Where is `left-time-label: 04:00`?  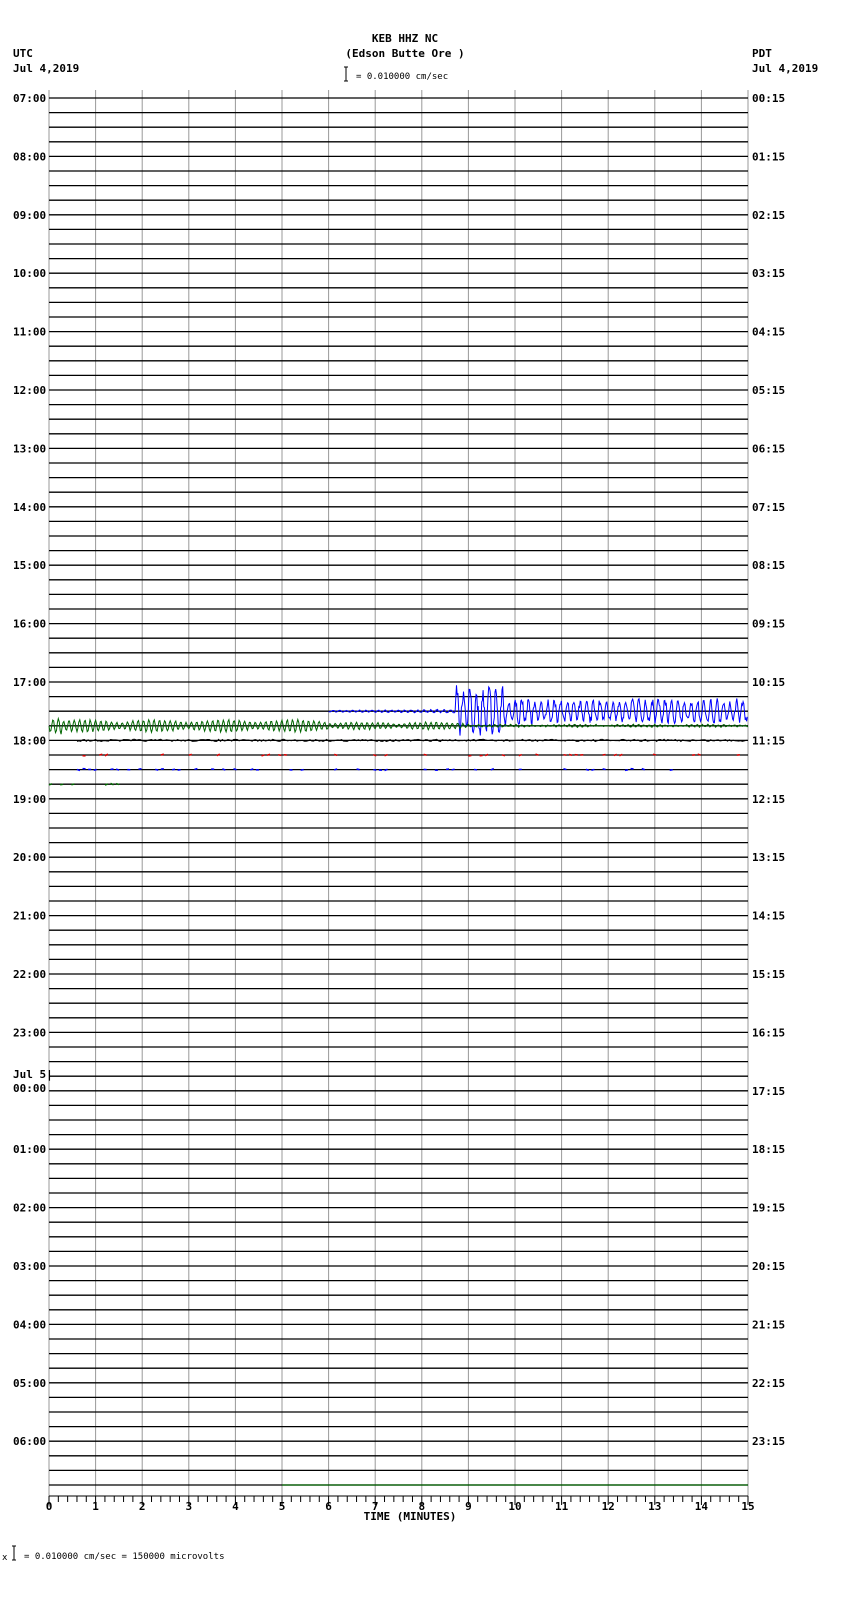
left-time-label: 04:00 is located at coordinates (29, 1324).